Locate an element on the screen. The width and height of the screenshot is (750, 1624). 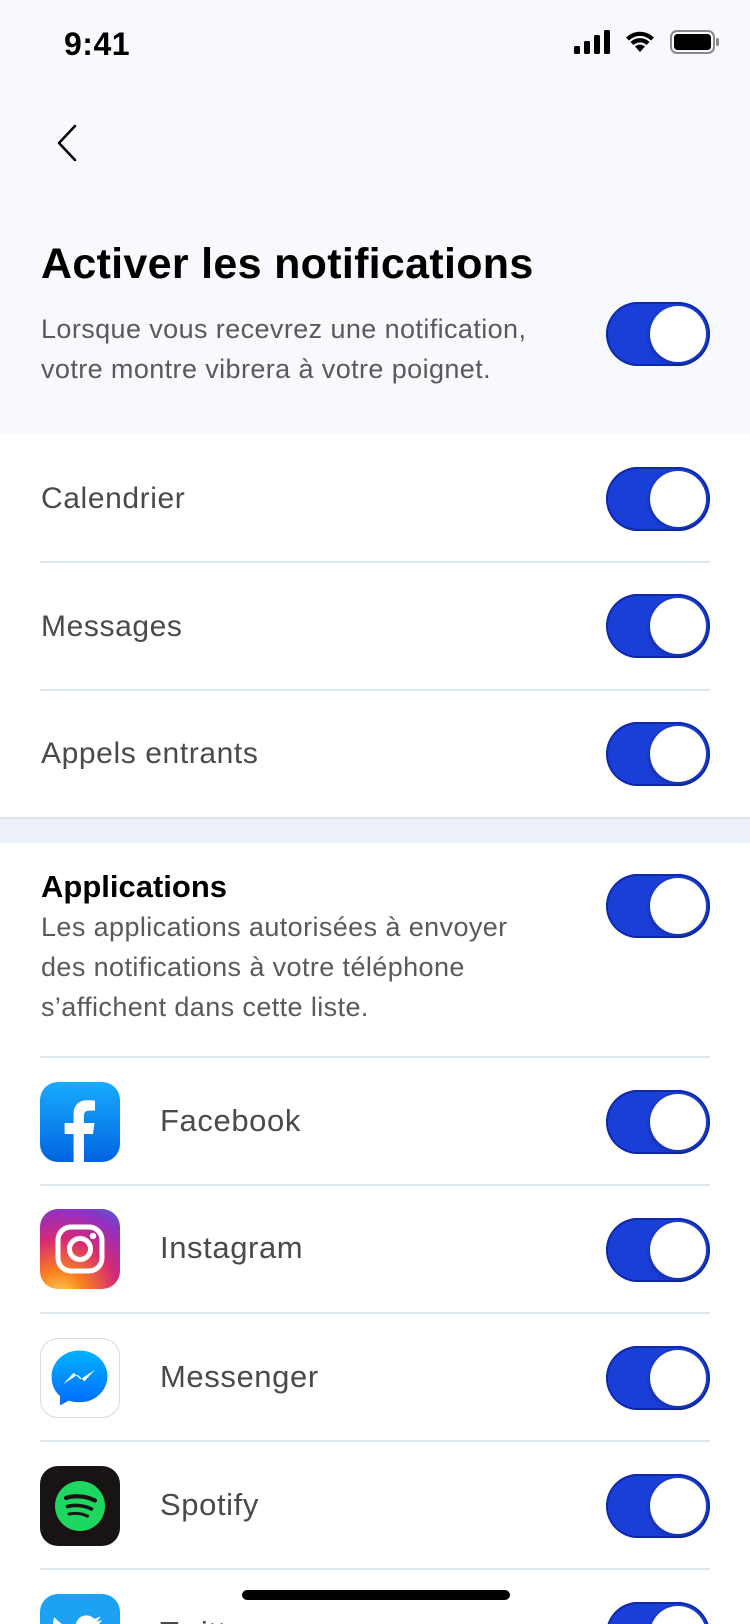
app-row-instagram: Instagram is located at coordinates (375, 1250).